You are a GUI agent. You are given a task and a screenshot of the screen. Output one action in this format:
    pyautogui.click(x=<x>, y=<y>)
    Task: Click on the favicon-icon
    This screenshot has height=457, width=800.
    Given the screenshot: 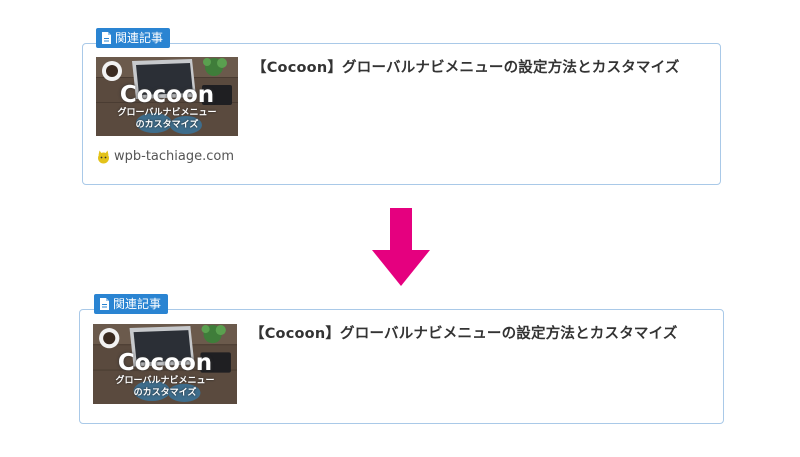 What is the action you would take?
    pyautogui.click(x=103, y=156)
    